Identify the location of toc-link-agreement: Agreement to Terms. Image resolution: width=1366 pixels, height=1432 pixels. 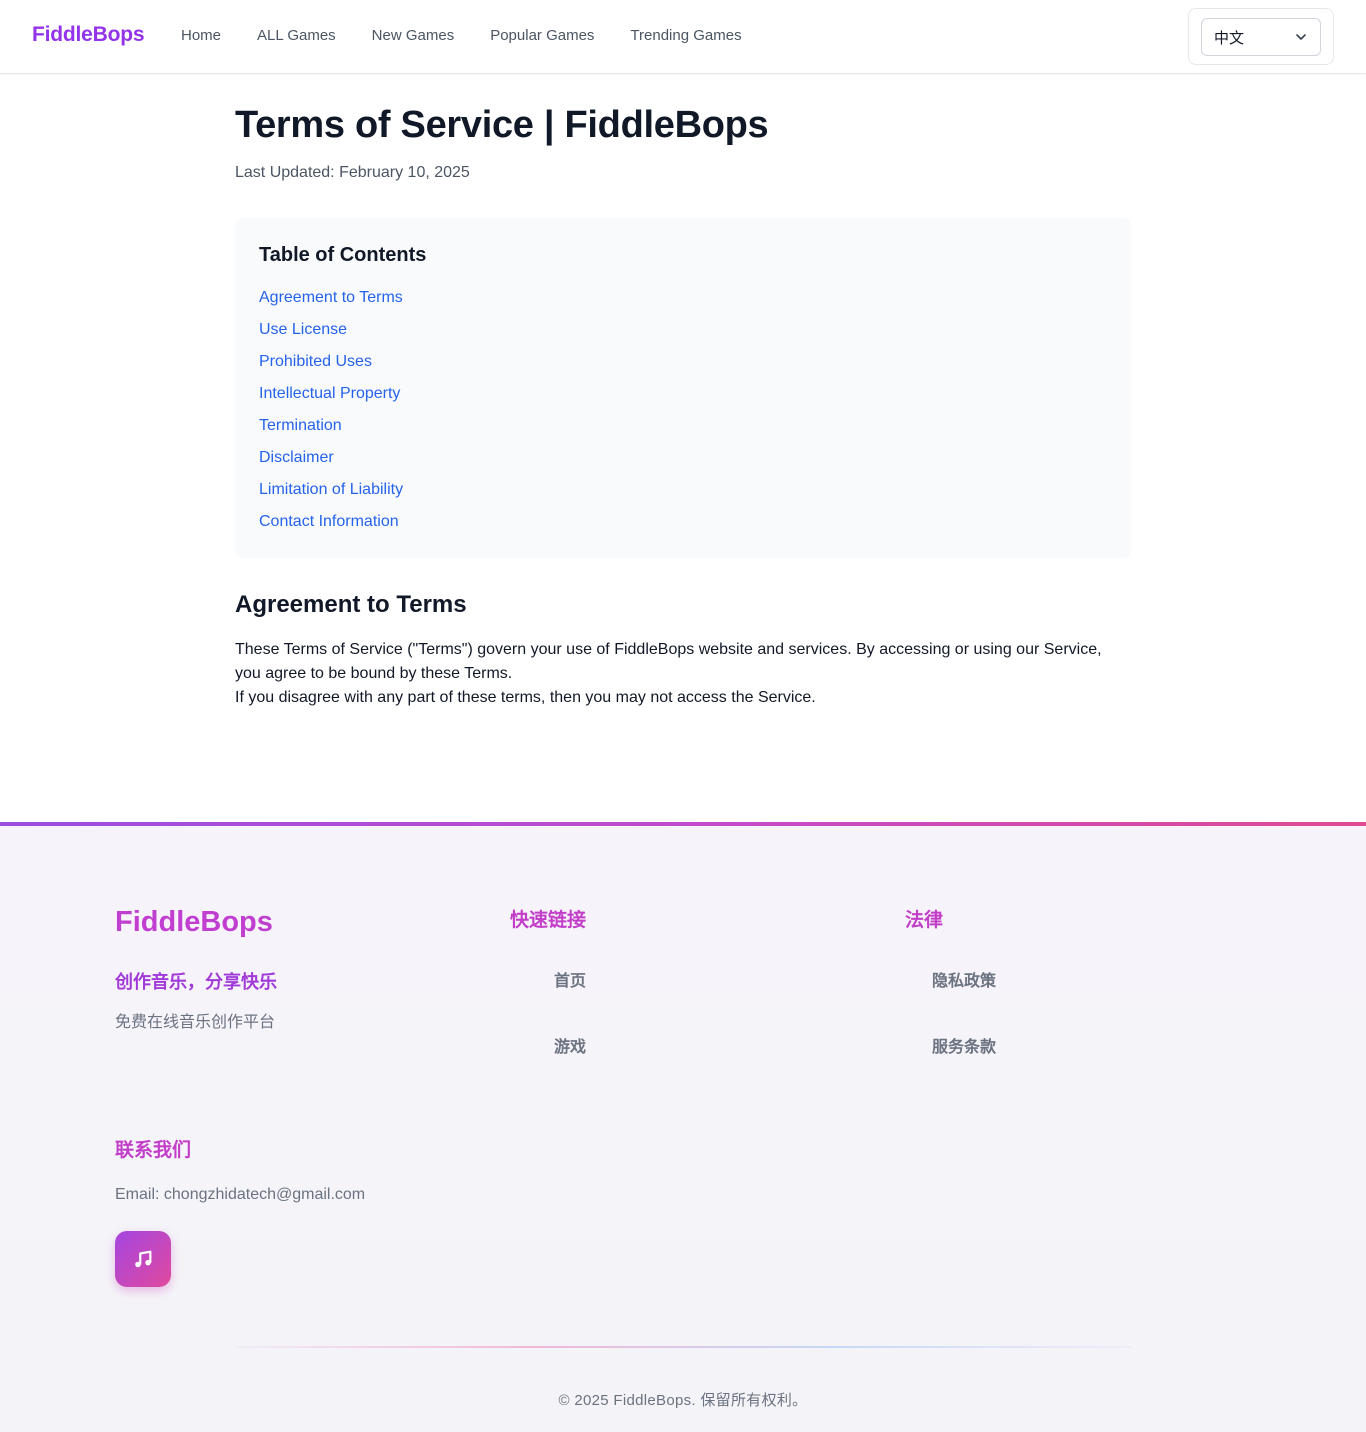
(331, 297).